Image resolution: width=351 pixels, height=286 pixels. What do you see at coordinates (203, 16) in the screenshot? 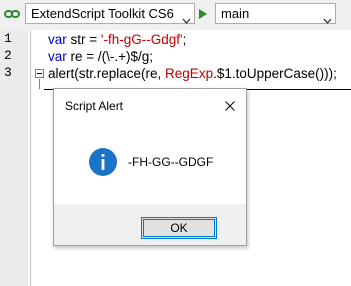
I see `run-arrow-icon` at bounding box center [203, 16].